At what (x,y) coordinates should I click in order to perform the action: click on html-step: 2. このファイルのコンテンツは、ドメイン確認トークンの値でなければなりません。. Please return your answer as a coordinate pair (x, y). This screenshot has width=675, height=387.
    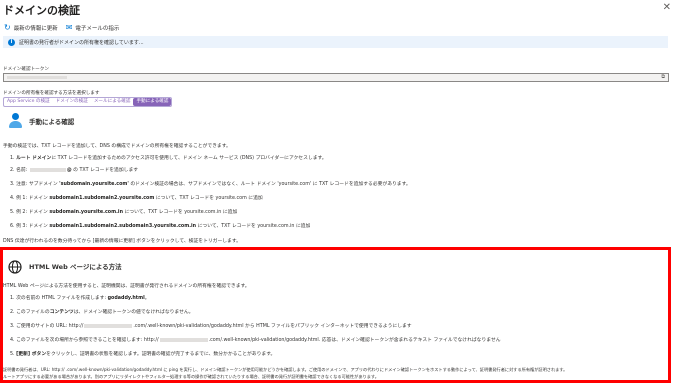
    Looking at the image, I should click on (102, 312).